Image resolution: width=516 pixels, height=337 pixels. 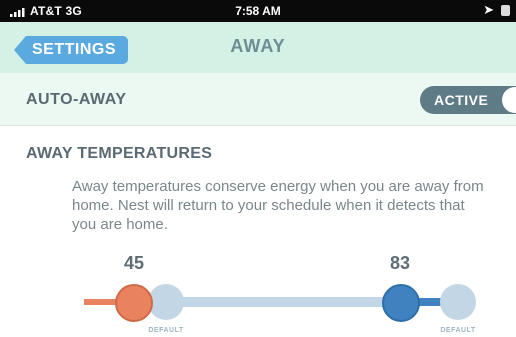 What do you see at coordinates (166, 302) in the screenshot?
I see `default-low-marker` at bounding box center [166, 302].